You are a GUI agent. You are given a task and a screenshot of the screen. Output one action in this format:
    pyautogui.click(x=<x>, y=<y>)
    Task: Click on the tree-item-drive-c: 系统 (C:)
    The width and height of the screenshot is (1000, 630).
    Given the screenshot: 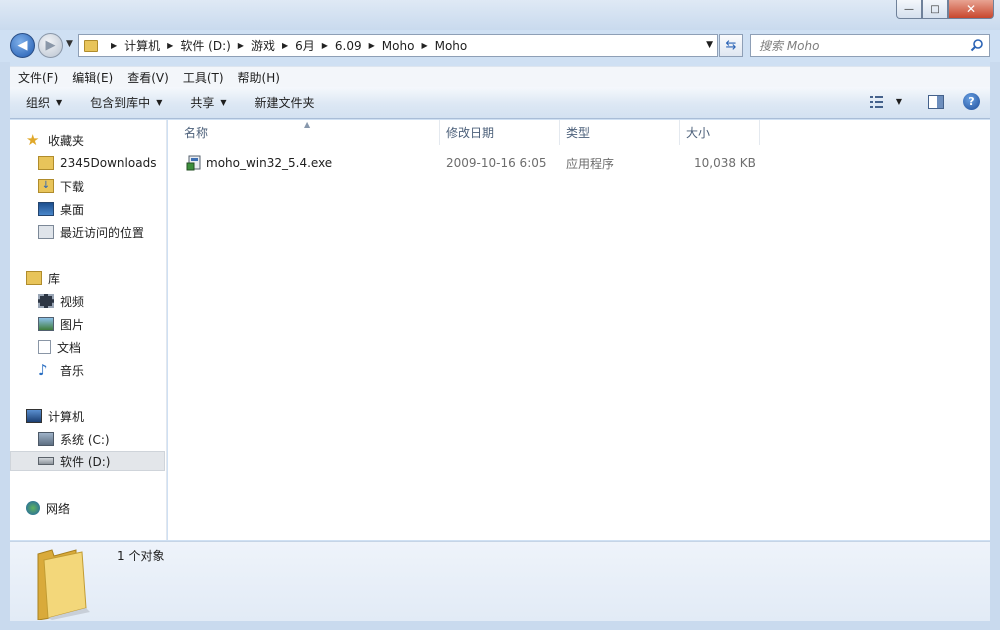 What is the action you would take?
    pyautogui.click(x=74, y=439)
    